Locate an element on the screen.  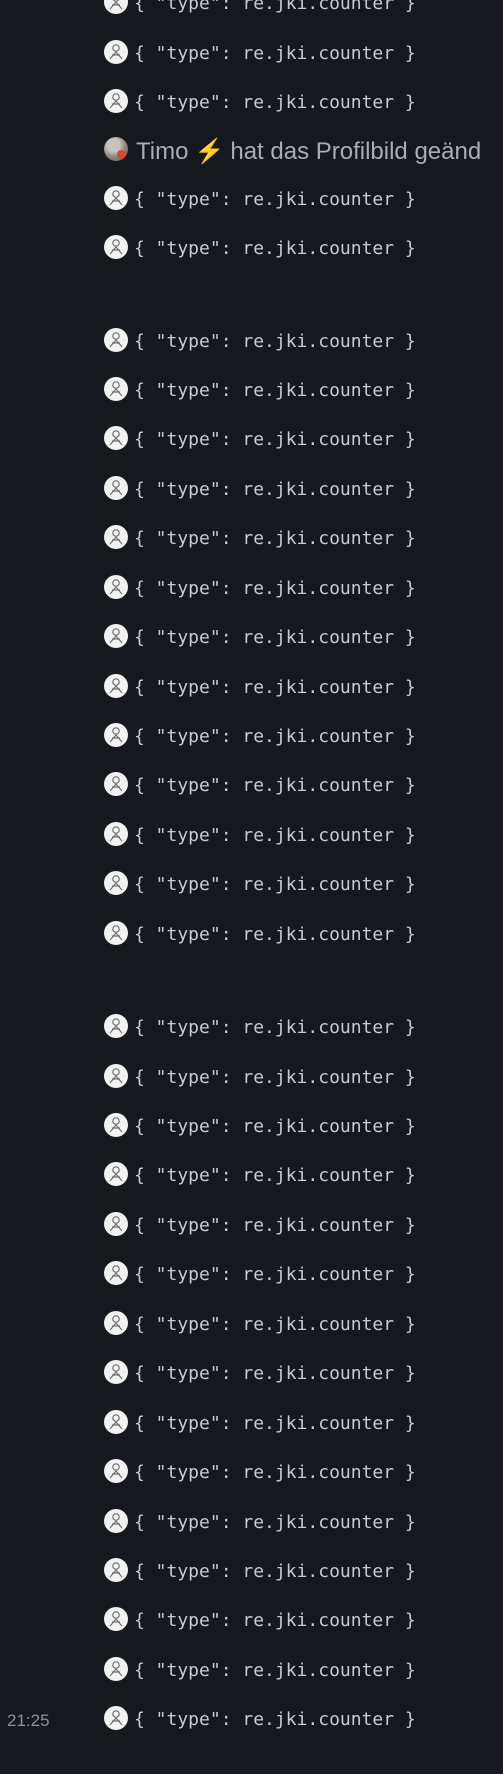
message-timestamp: 21:25 is located at coordinates (28, 1720).